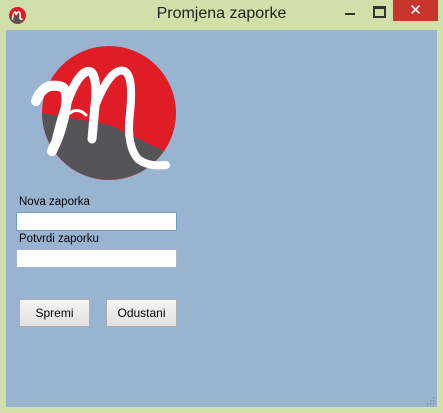  What do you see at coordinates (430, 400) in the screenshot?
I see `resize-grip-icon` at bounding box center [430, 400].